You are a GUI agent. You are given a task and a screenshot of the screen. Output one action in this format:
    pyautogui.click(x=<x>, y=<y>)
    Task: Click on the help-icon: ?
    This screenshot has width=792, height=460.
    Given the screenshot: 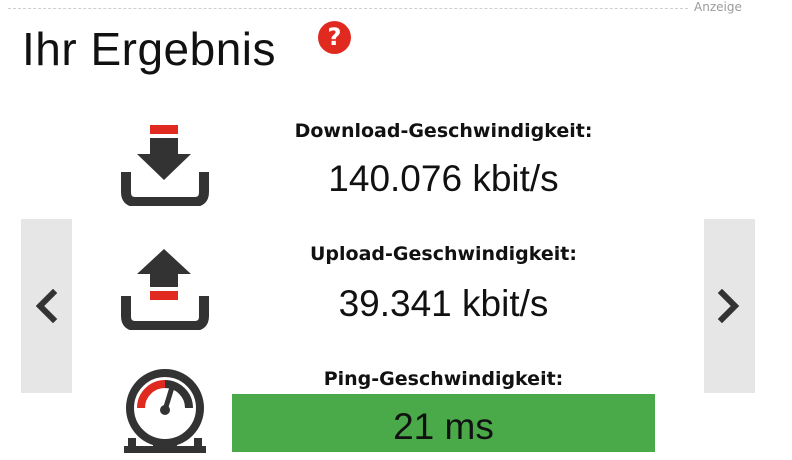 What is the action you would take?
    pyautogui.click(x=334, y=37)
    